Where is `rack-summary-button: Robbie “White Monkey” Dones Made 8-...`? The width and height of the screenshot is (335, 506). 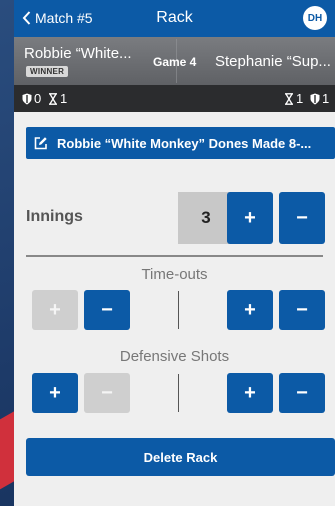
rack-summary-button: Robbie “White Monkey” Dones Made 8-... is located at coordinates (180, 143).